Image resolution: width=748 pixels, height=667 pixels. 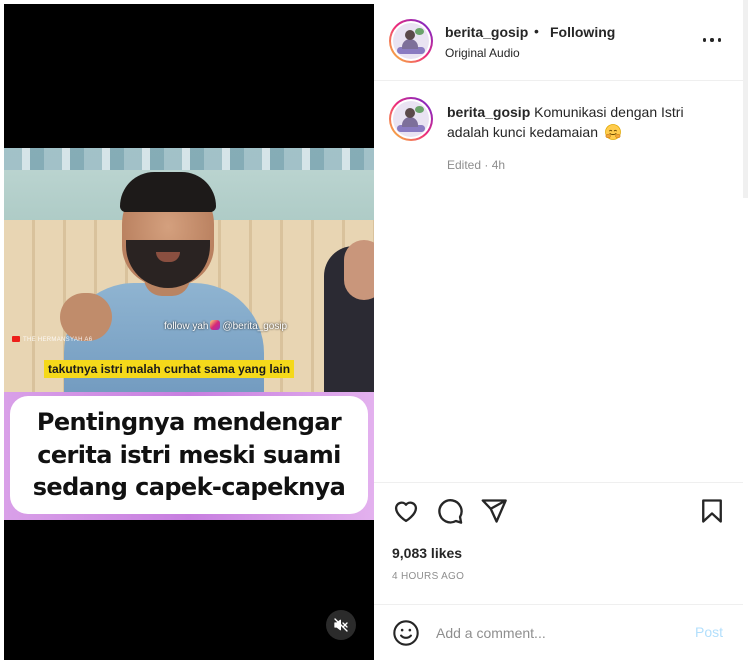 What do you see at coordinates (613, 132) in the screenshot?
I see `hugging-face-emoji` at bounding box center [613, 132].